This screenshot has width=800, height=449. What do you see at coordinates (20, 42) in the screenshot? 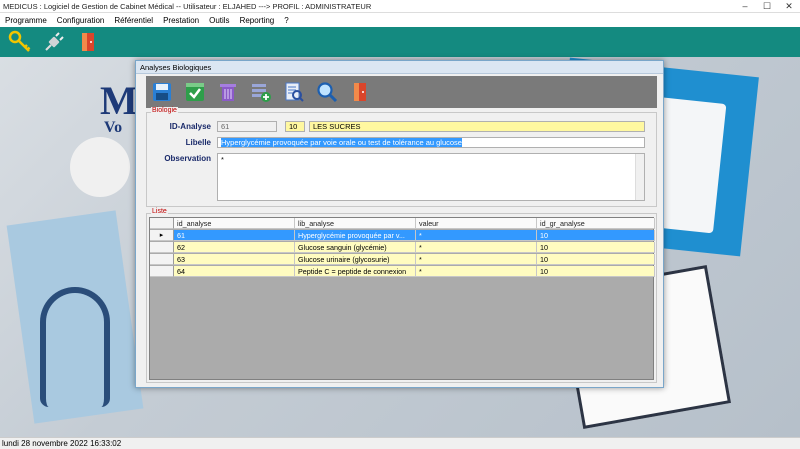
I see `key-icon` at bounding box center [20, 42].